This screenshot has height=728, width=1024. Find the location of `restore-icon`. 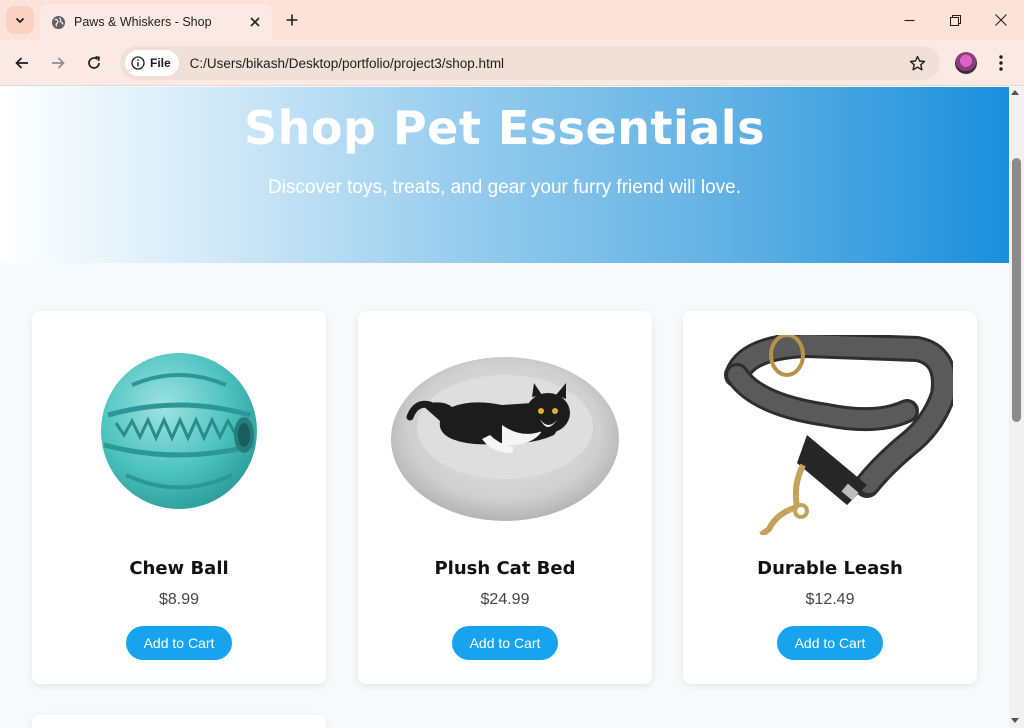

restore-icon is located at coordinates (955, 20).